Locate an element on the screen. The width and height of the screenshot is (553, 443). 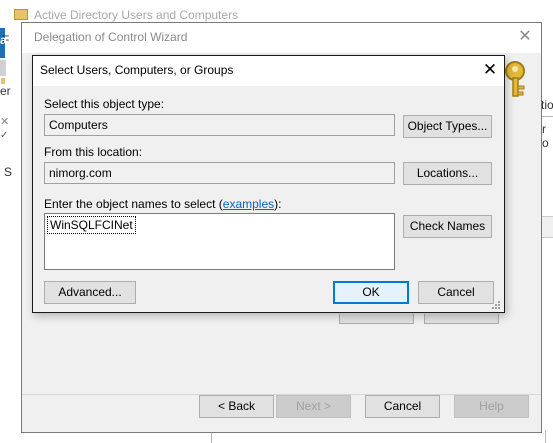
wizard-titlebar: Delegation of Control Wizard ✕ is located at coordinates (281, 38).